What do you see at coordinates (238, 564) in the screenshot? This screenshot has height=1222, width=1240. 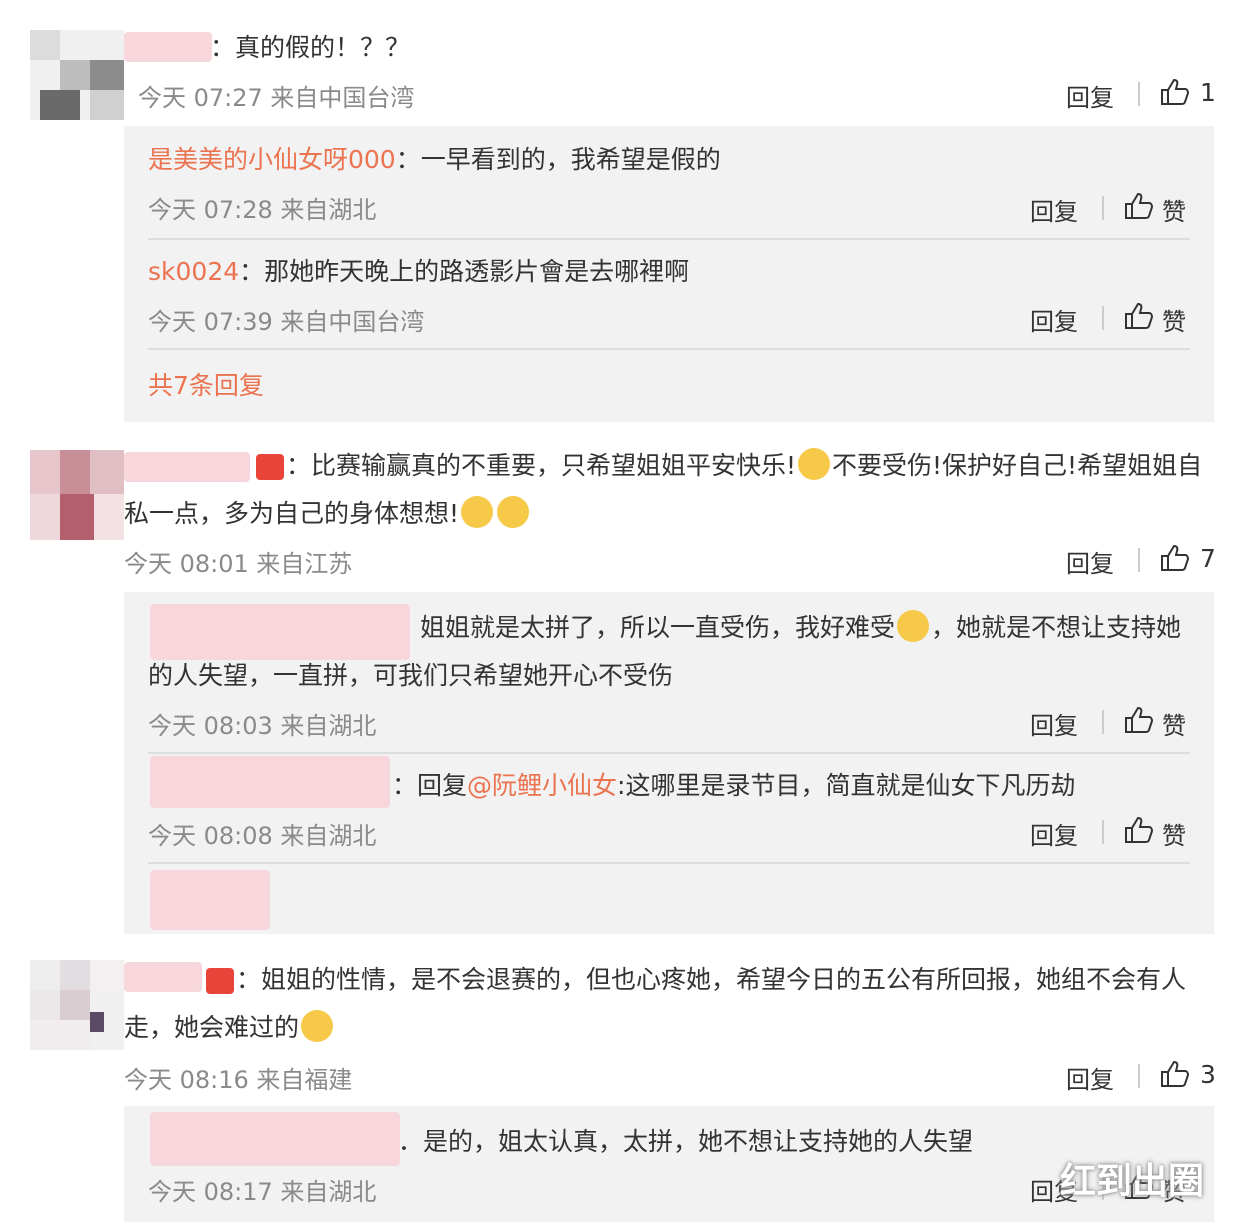 I see `comment-meta: 今天 08:01 来自江苏` at bounding box center [238, 564].